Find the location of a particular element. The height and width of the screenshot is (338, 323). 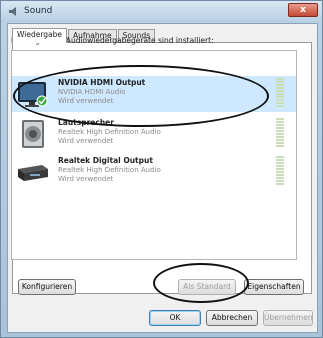

speaker-icon is located at coordinates (33, 134).